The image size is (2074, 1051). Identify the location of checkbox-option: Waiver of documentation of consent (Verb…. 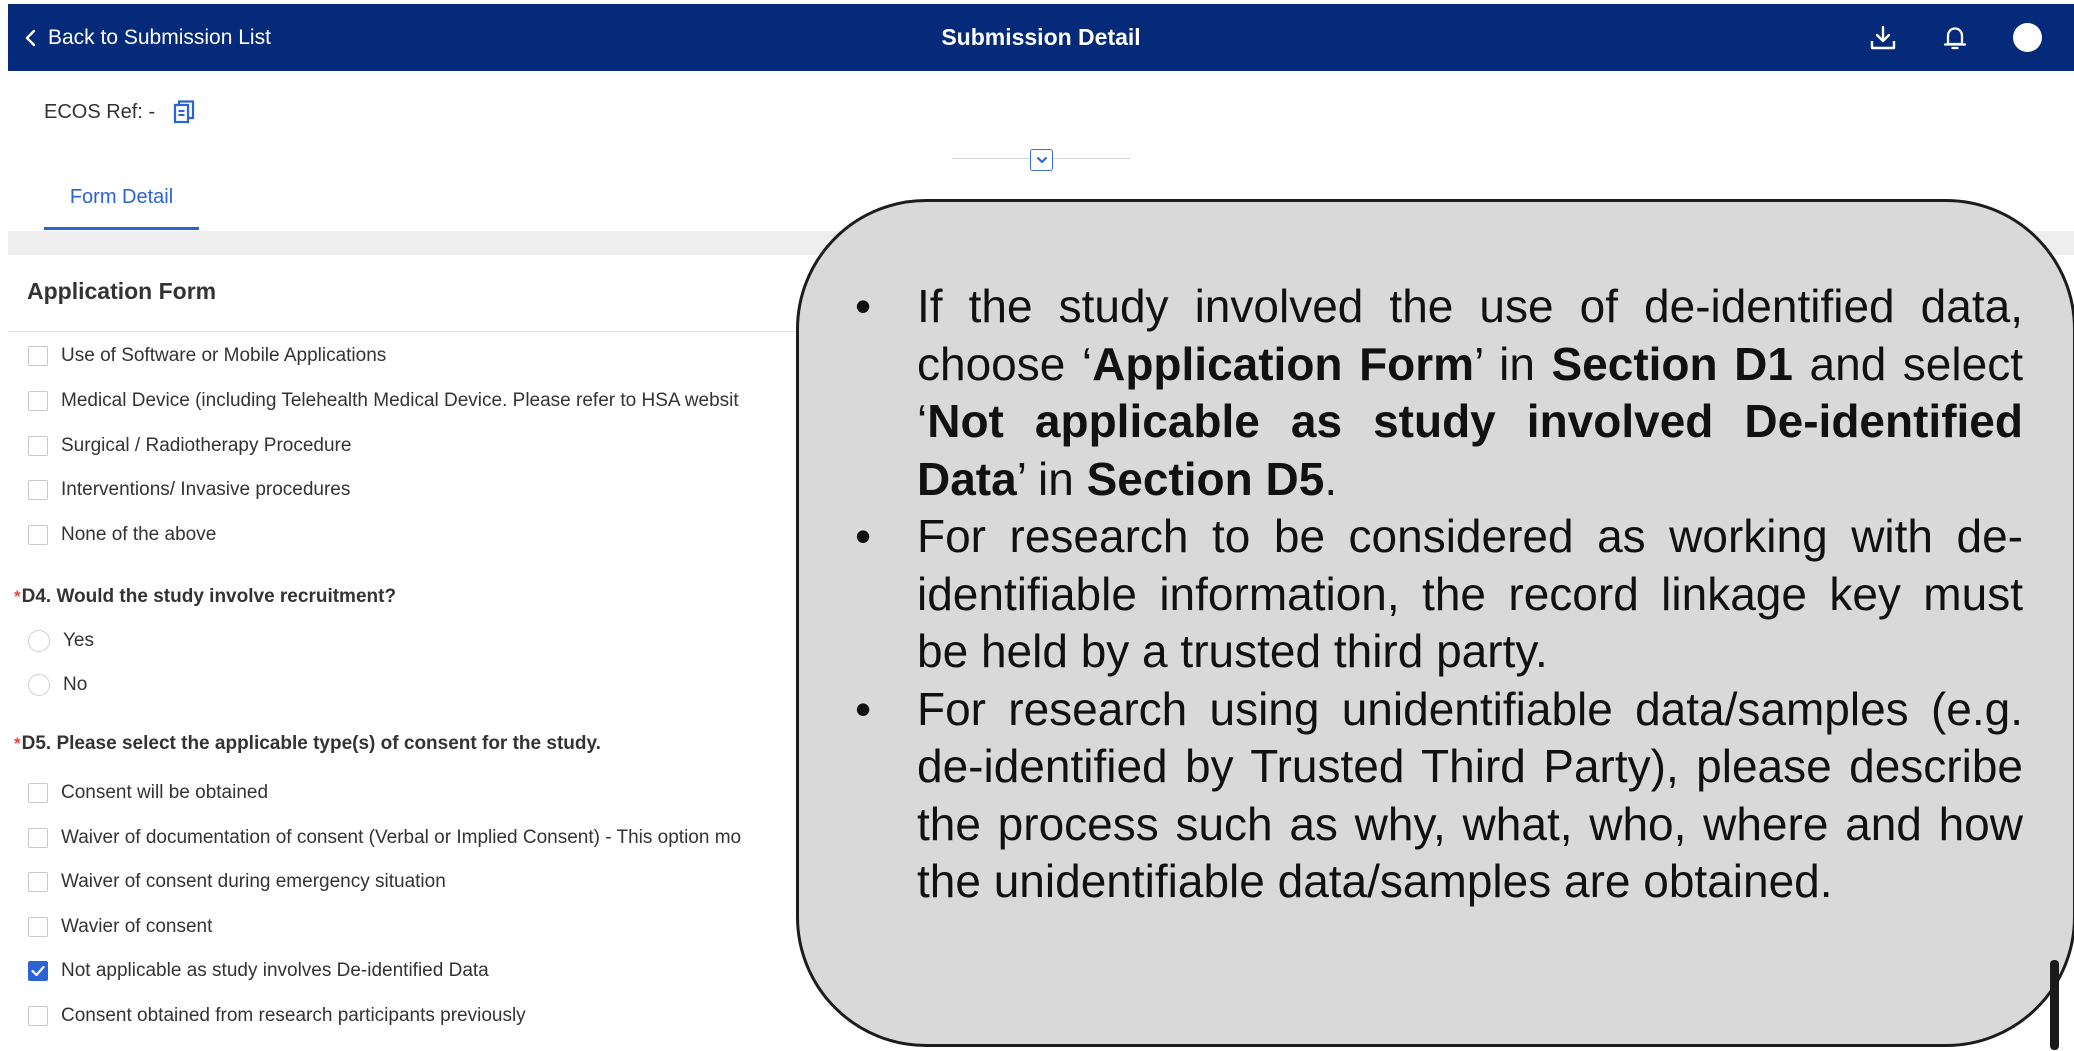
(384, 838).